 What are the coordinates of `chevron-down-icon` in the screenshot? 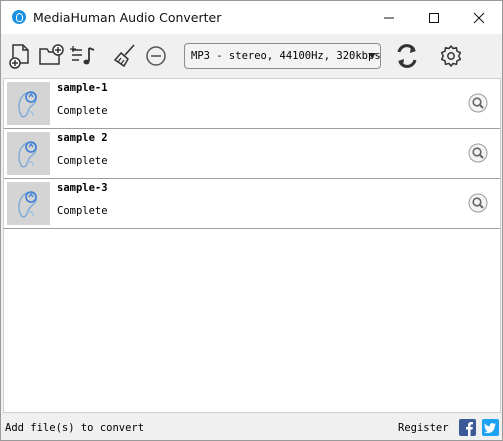 It's located at (372, 55).